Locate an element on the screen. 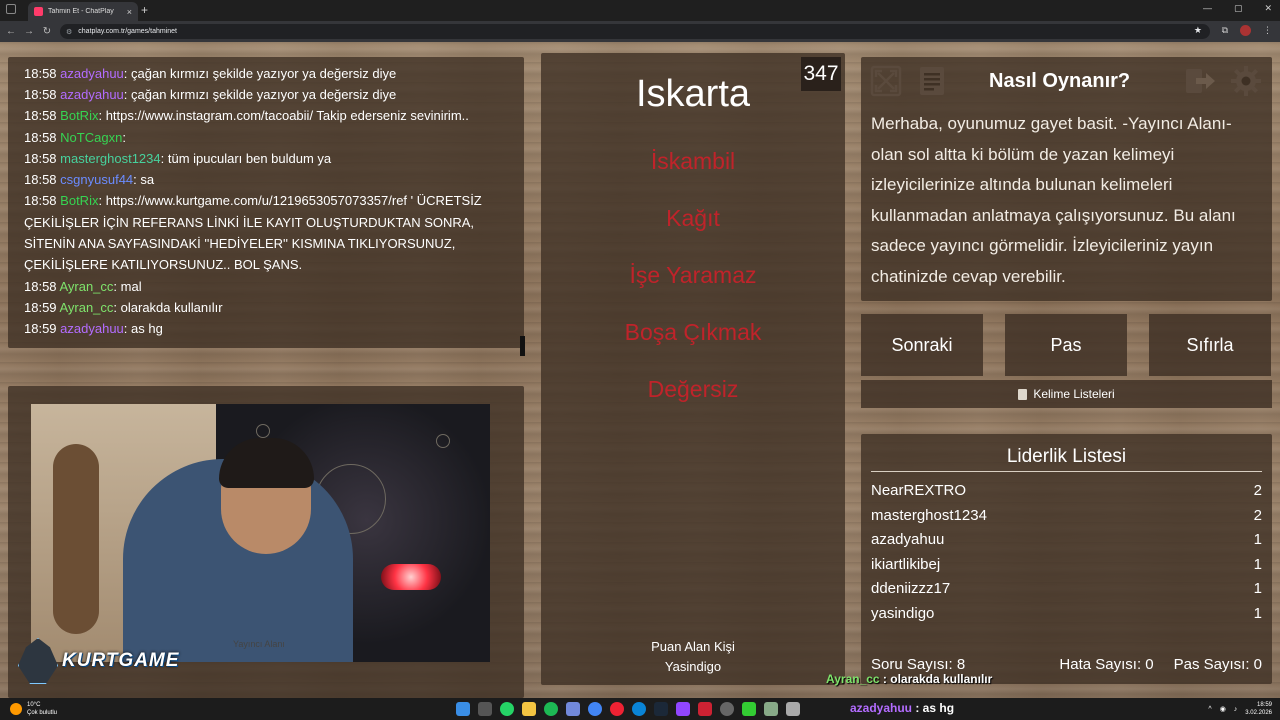 The image size is (1280, 720). chat-text: : is located at coordinates (124, 137).